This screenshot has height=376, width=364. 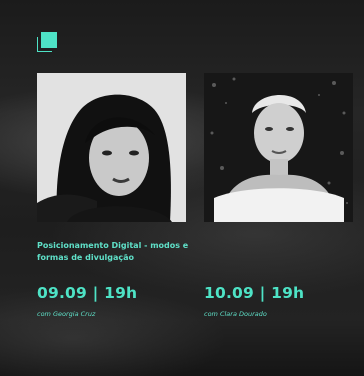 What do you see at coordinates (87, 293) in the screenshot?
I see `session-date-1: 09.09 | 19h` at bounding box center [87, 293].